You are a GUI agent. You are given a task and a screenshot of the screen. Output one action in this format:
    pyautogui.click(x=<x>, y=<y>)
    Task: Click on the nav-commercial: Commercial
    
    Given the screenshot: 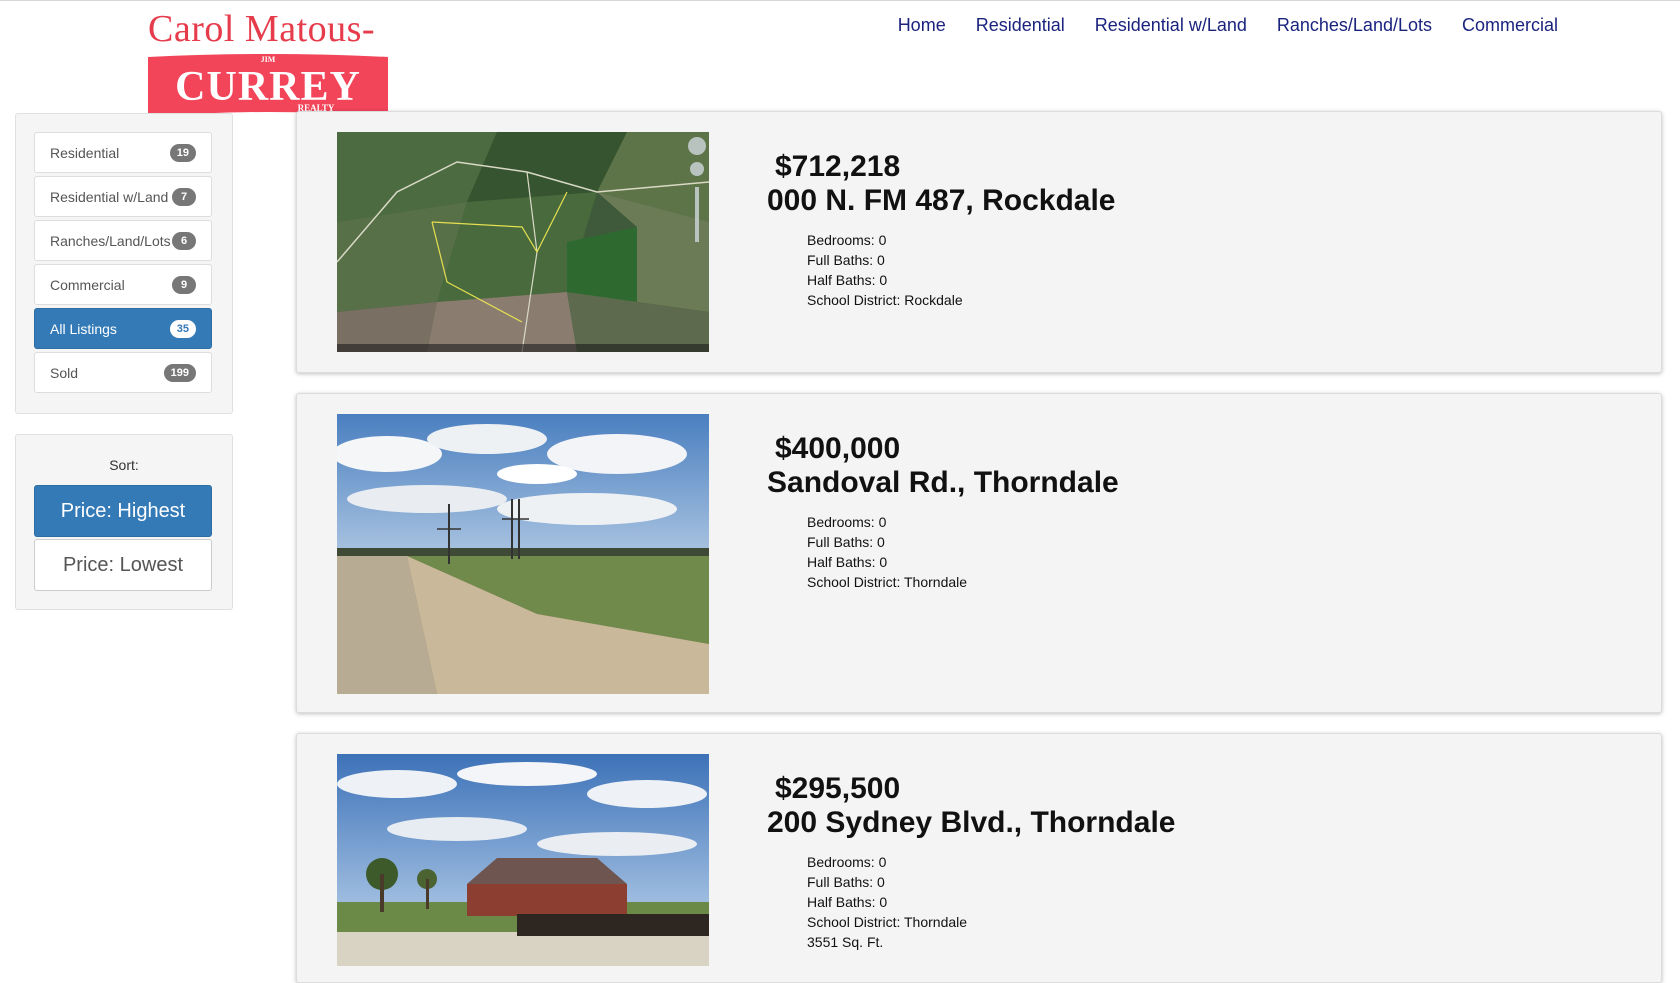 What is the action you would take?
    pyautogui.click(x=1510, y=25)
    